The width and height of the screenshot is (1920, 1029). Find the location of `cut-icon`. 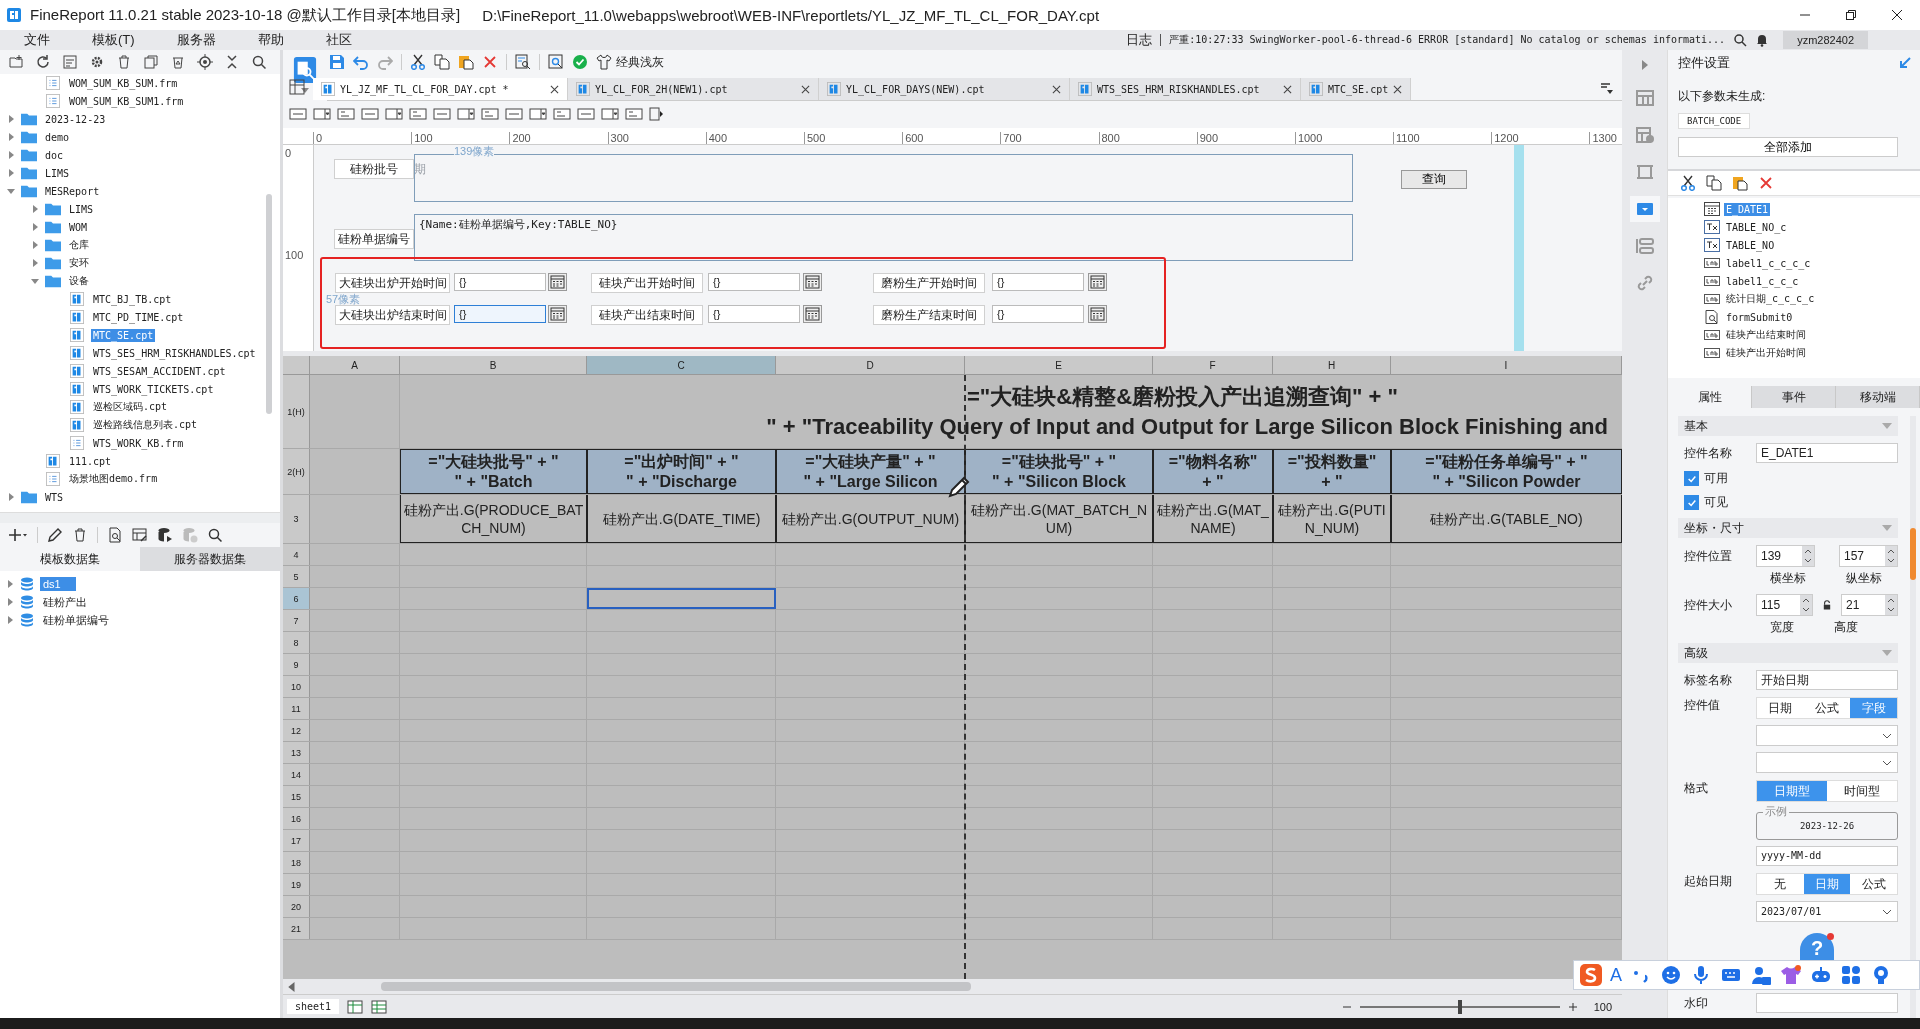

cut-icon is located at coordinates (1688, 183).